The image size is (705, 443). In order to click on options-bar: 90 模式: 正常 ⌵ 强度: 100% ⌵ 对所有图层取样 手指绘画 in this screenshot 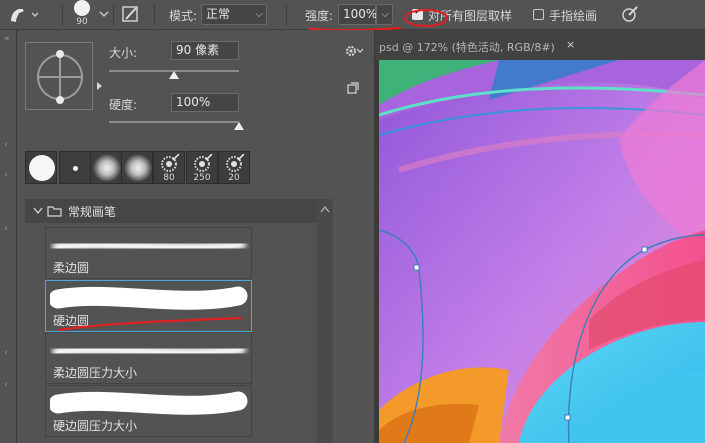, I will do `click(352, 15)`.